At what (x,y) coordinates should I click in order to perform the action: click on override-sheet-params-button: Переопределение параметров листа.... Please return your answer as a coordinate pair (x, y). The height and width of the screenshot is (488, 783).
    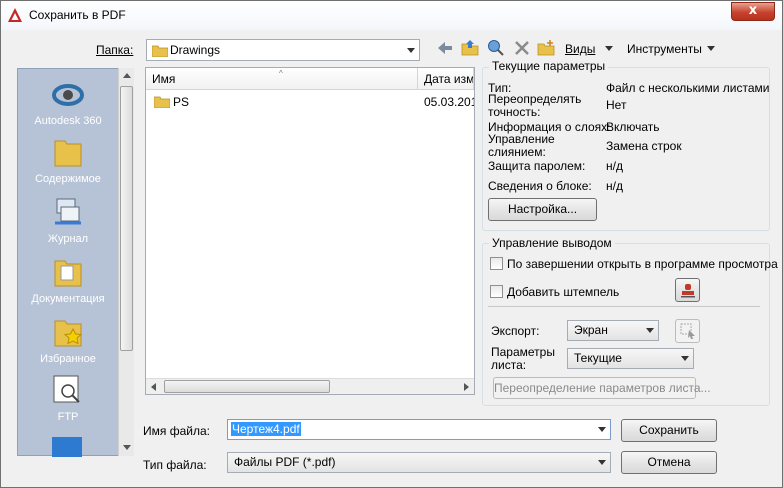
    Looking at the image, I should click on (602, 388).